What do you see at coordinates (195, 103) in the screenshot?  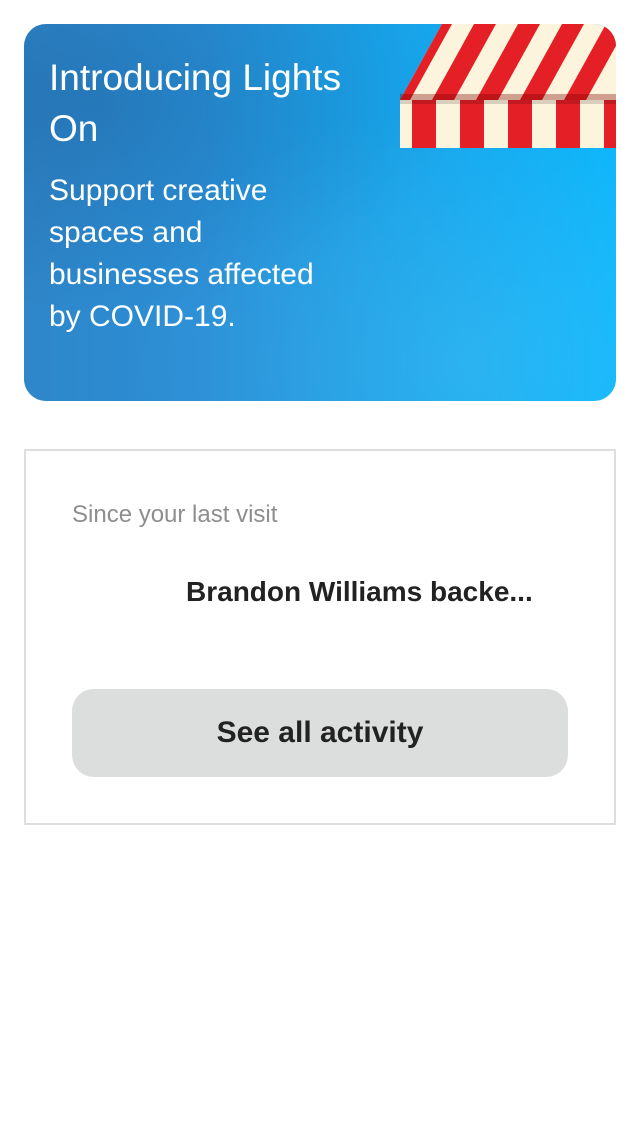 I see `promo-title: Introducing Lights On` at bounding box center [195, 103].